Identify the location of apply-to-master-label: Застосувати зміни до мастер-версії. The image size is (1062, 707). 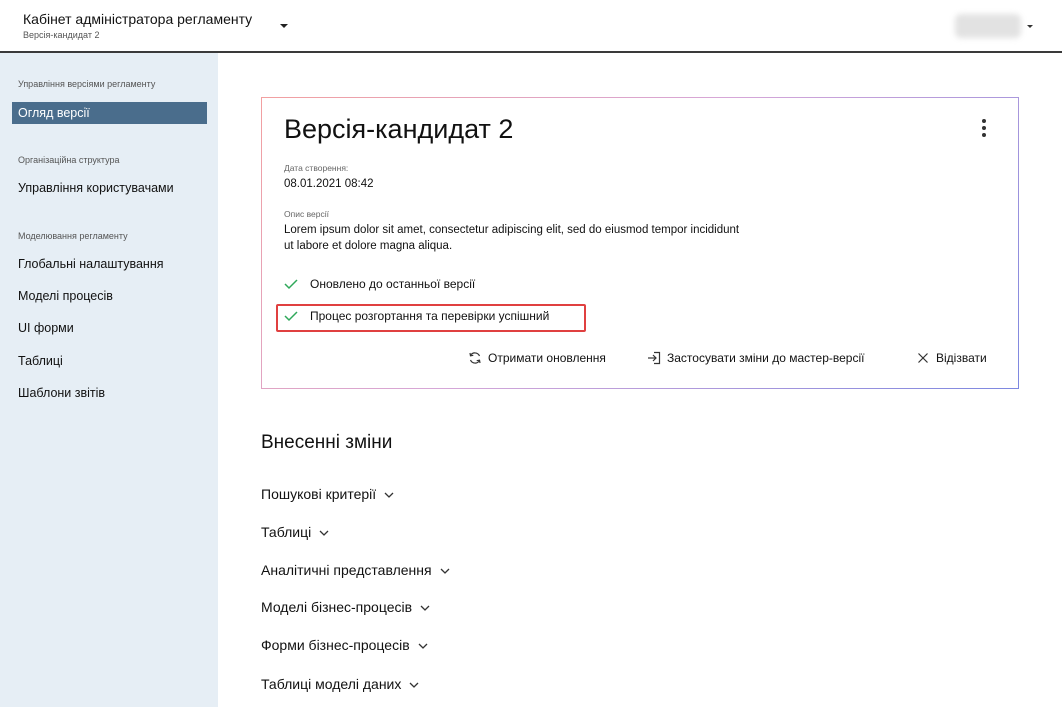
(766, 358).